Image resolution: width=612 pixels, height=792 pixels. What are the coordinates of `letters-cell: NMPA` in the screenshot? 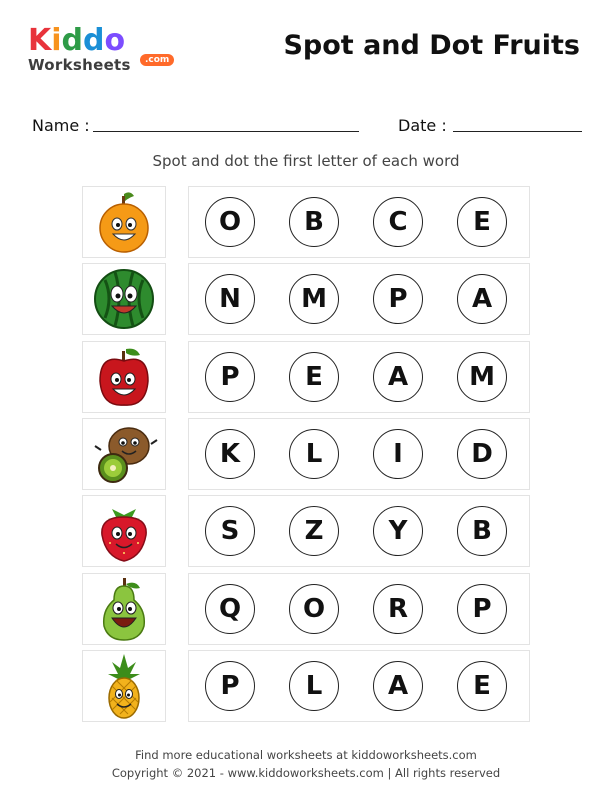 It's located at (359, 299).